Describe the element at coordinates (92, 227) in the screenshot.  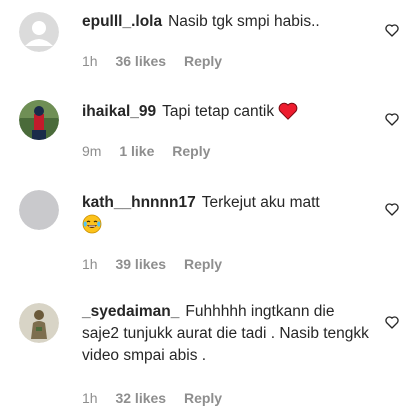
I see `laughing-tears-emoji` at that location.